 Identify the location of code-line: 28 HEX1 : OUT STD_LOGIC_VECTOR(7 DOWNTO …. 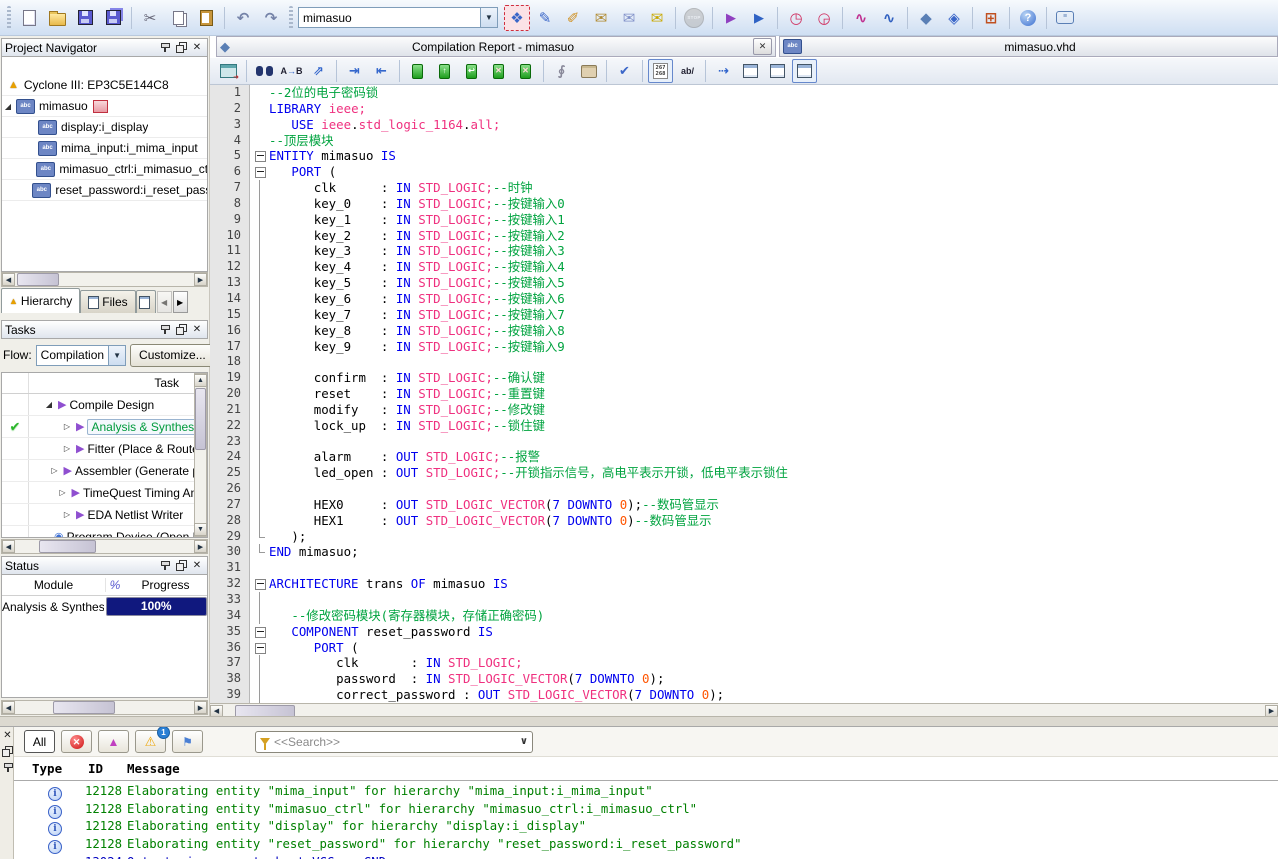
(744, 520).